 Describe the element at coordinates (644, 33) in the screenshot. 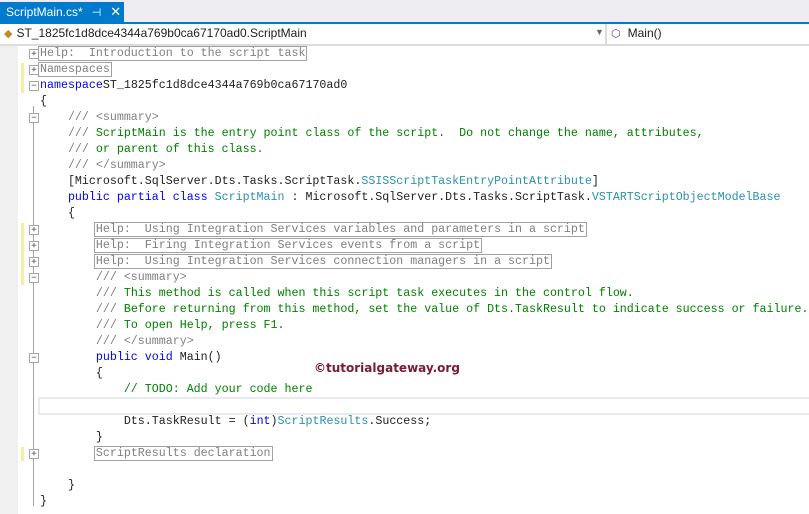

I see `member-name: Main()` at that location.